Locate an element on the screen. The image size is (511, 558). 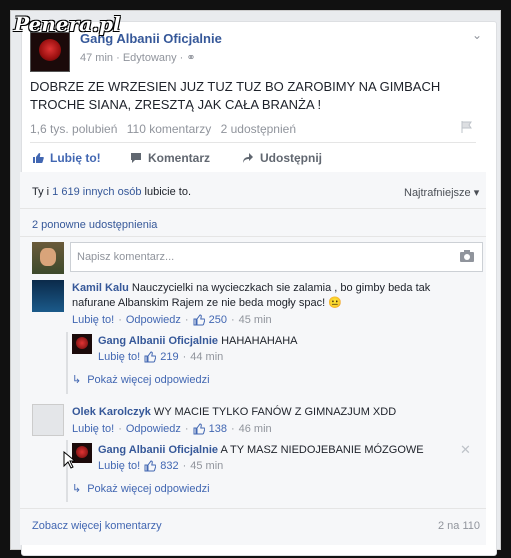
page-avatar is located at coordinates (50, 52).